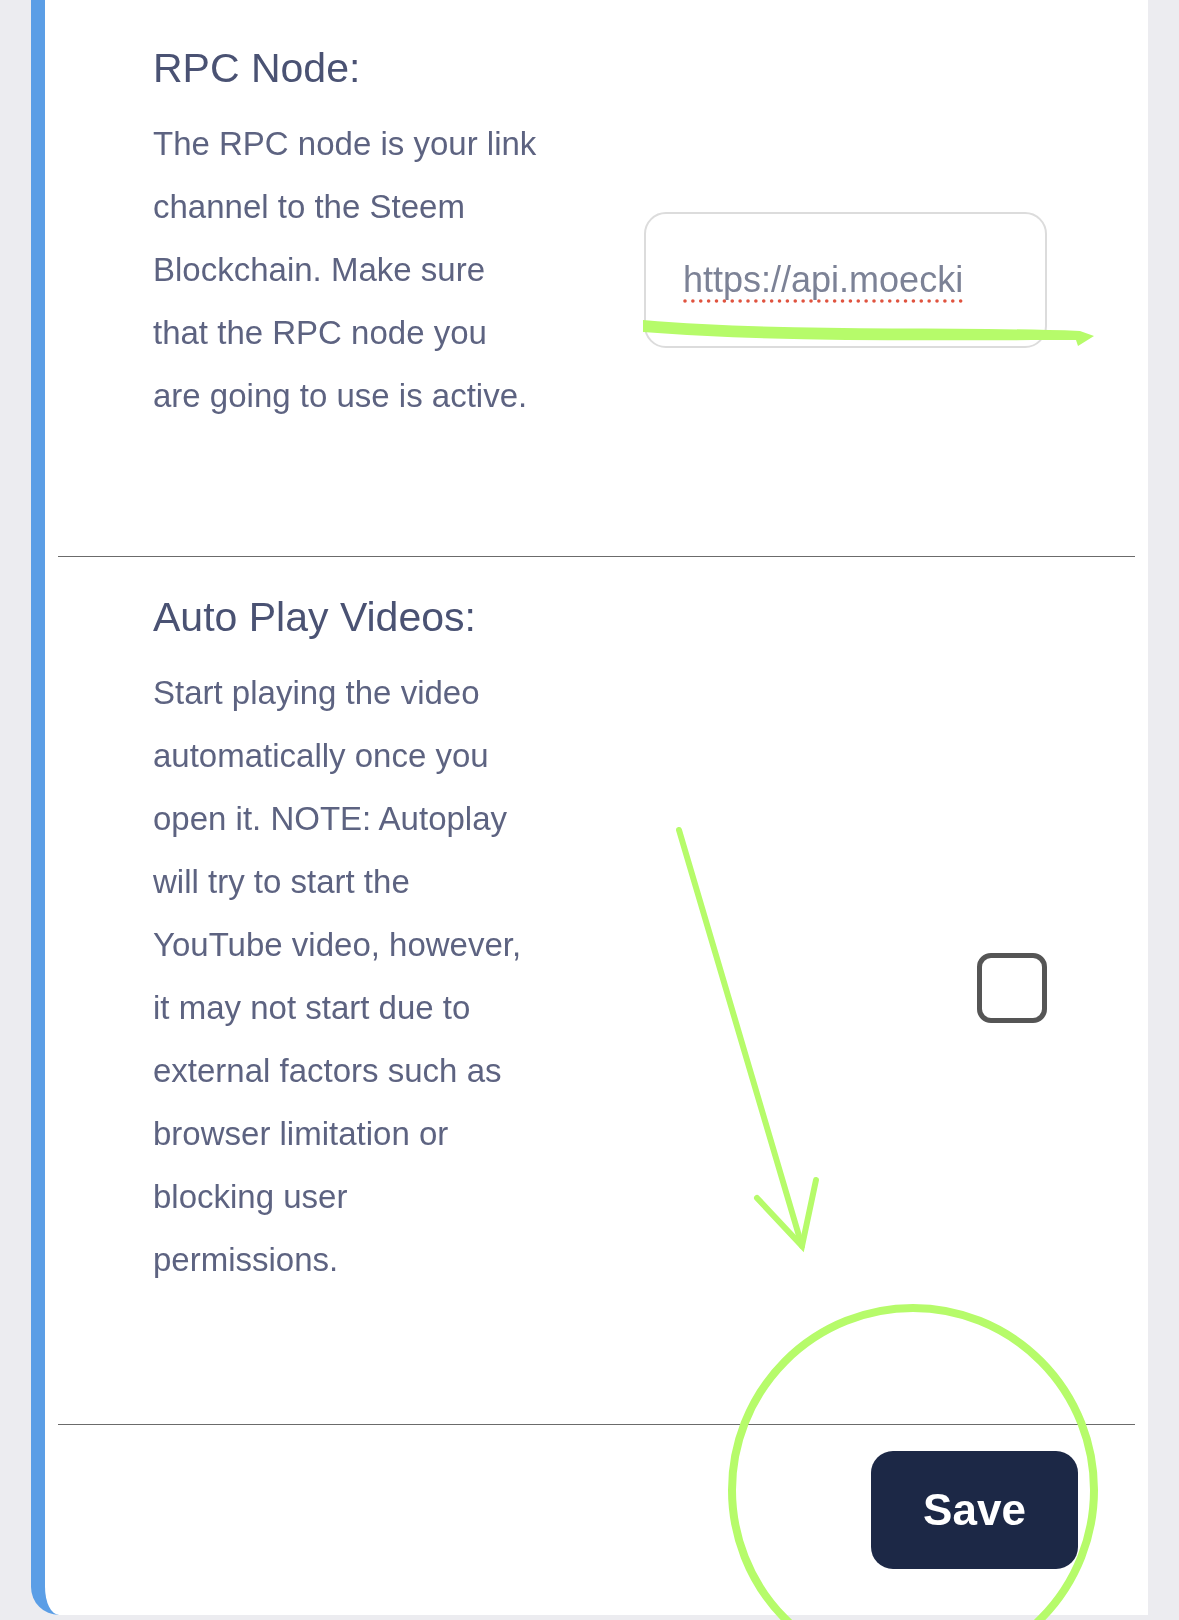 The height and width of the screenshot is (1620, 1179). I want to click on section-description: The RPC node is your link channel to the Steem Blockchain. Make sure that the RPC node you are going to use is active., so click(345, 269).